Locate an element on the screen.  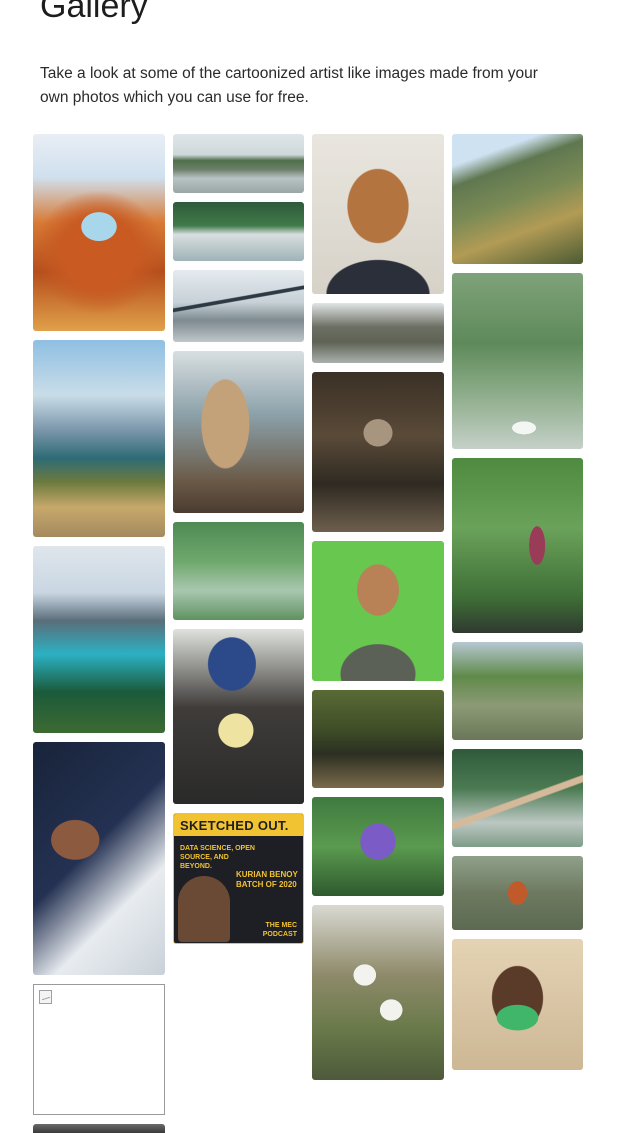
poster-tagline: DATA SCIENCE, OPEN SOURCE, AND BEYOND. is located at coordinates (217, 857).